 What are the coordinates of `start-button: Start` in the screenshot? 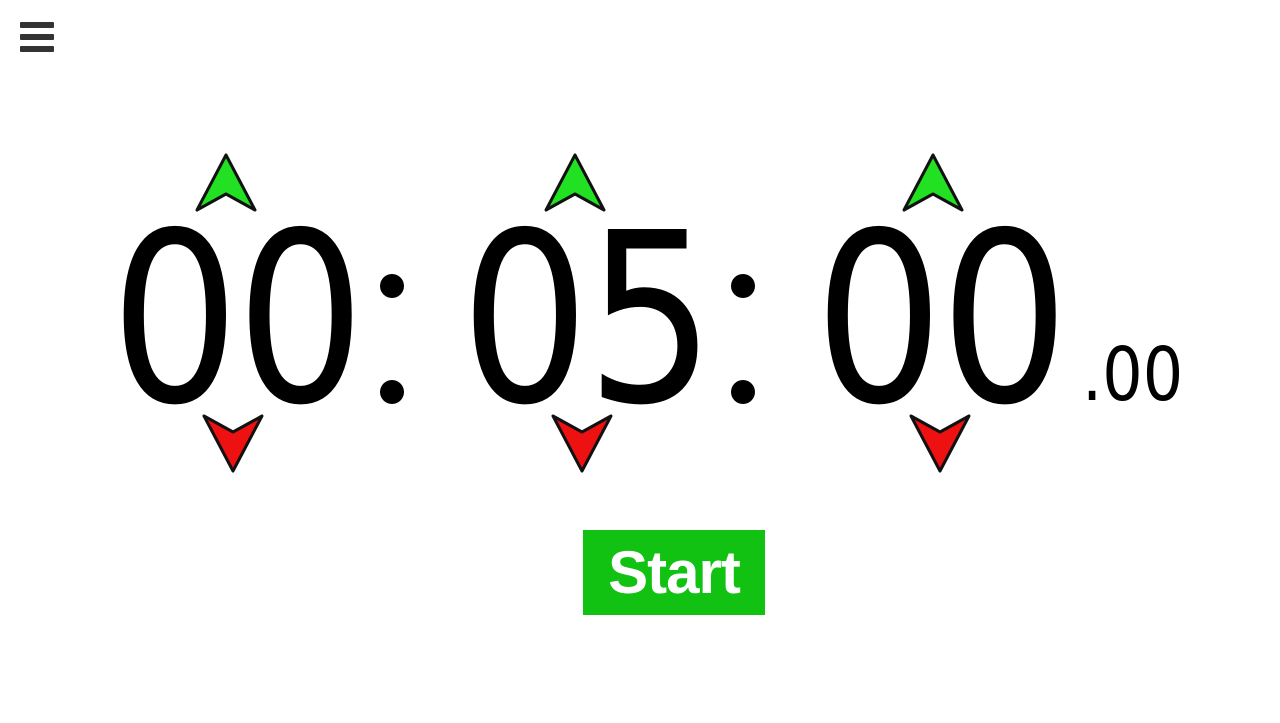 It's located at (674, 572).